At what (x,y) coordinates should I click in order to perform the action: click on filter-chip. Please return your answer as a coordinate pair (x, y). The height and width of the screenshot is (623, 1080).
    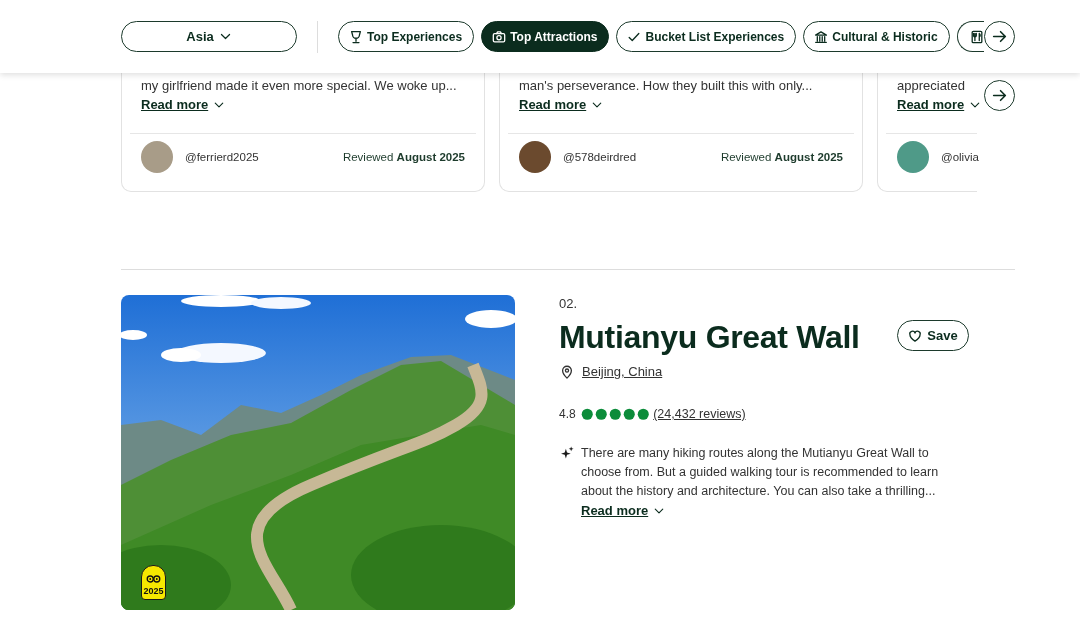
    Looking at the image, I should click on (970, 36).